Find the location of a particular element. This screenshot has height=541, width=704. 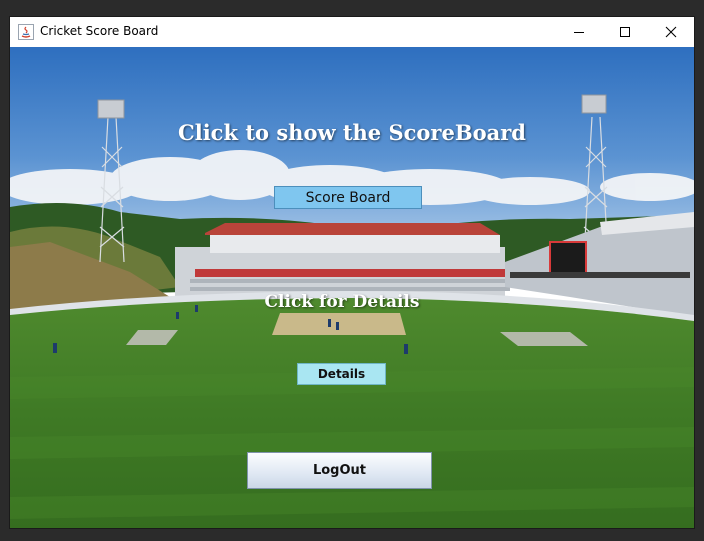

maximize-icon is located at coordinates (625, 32).